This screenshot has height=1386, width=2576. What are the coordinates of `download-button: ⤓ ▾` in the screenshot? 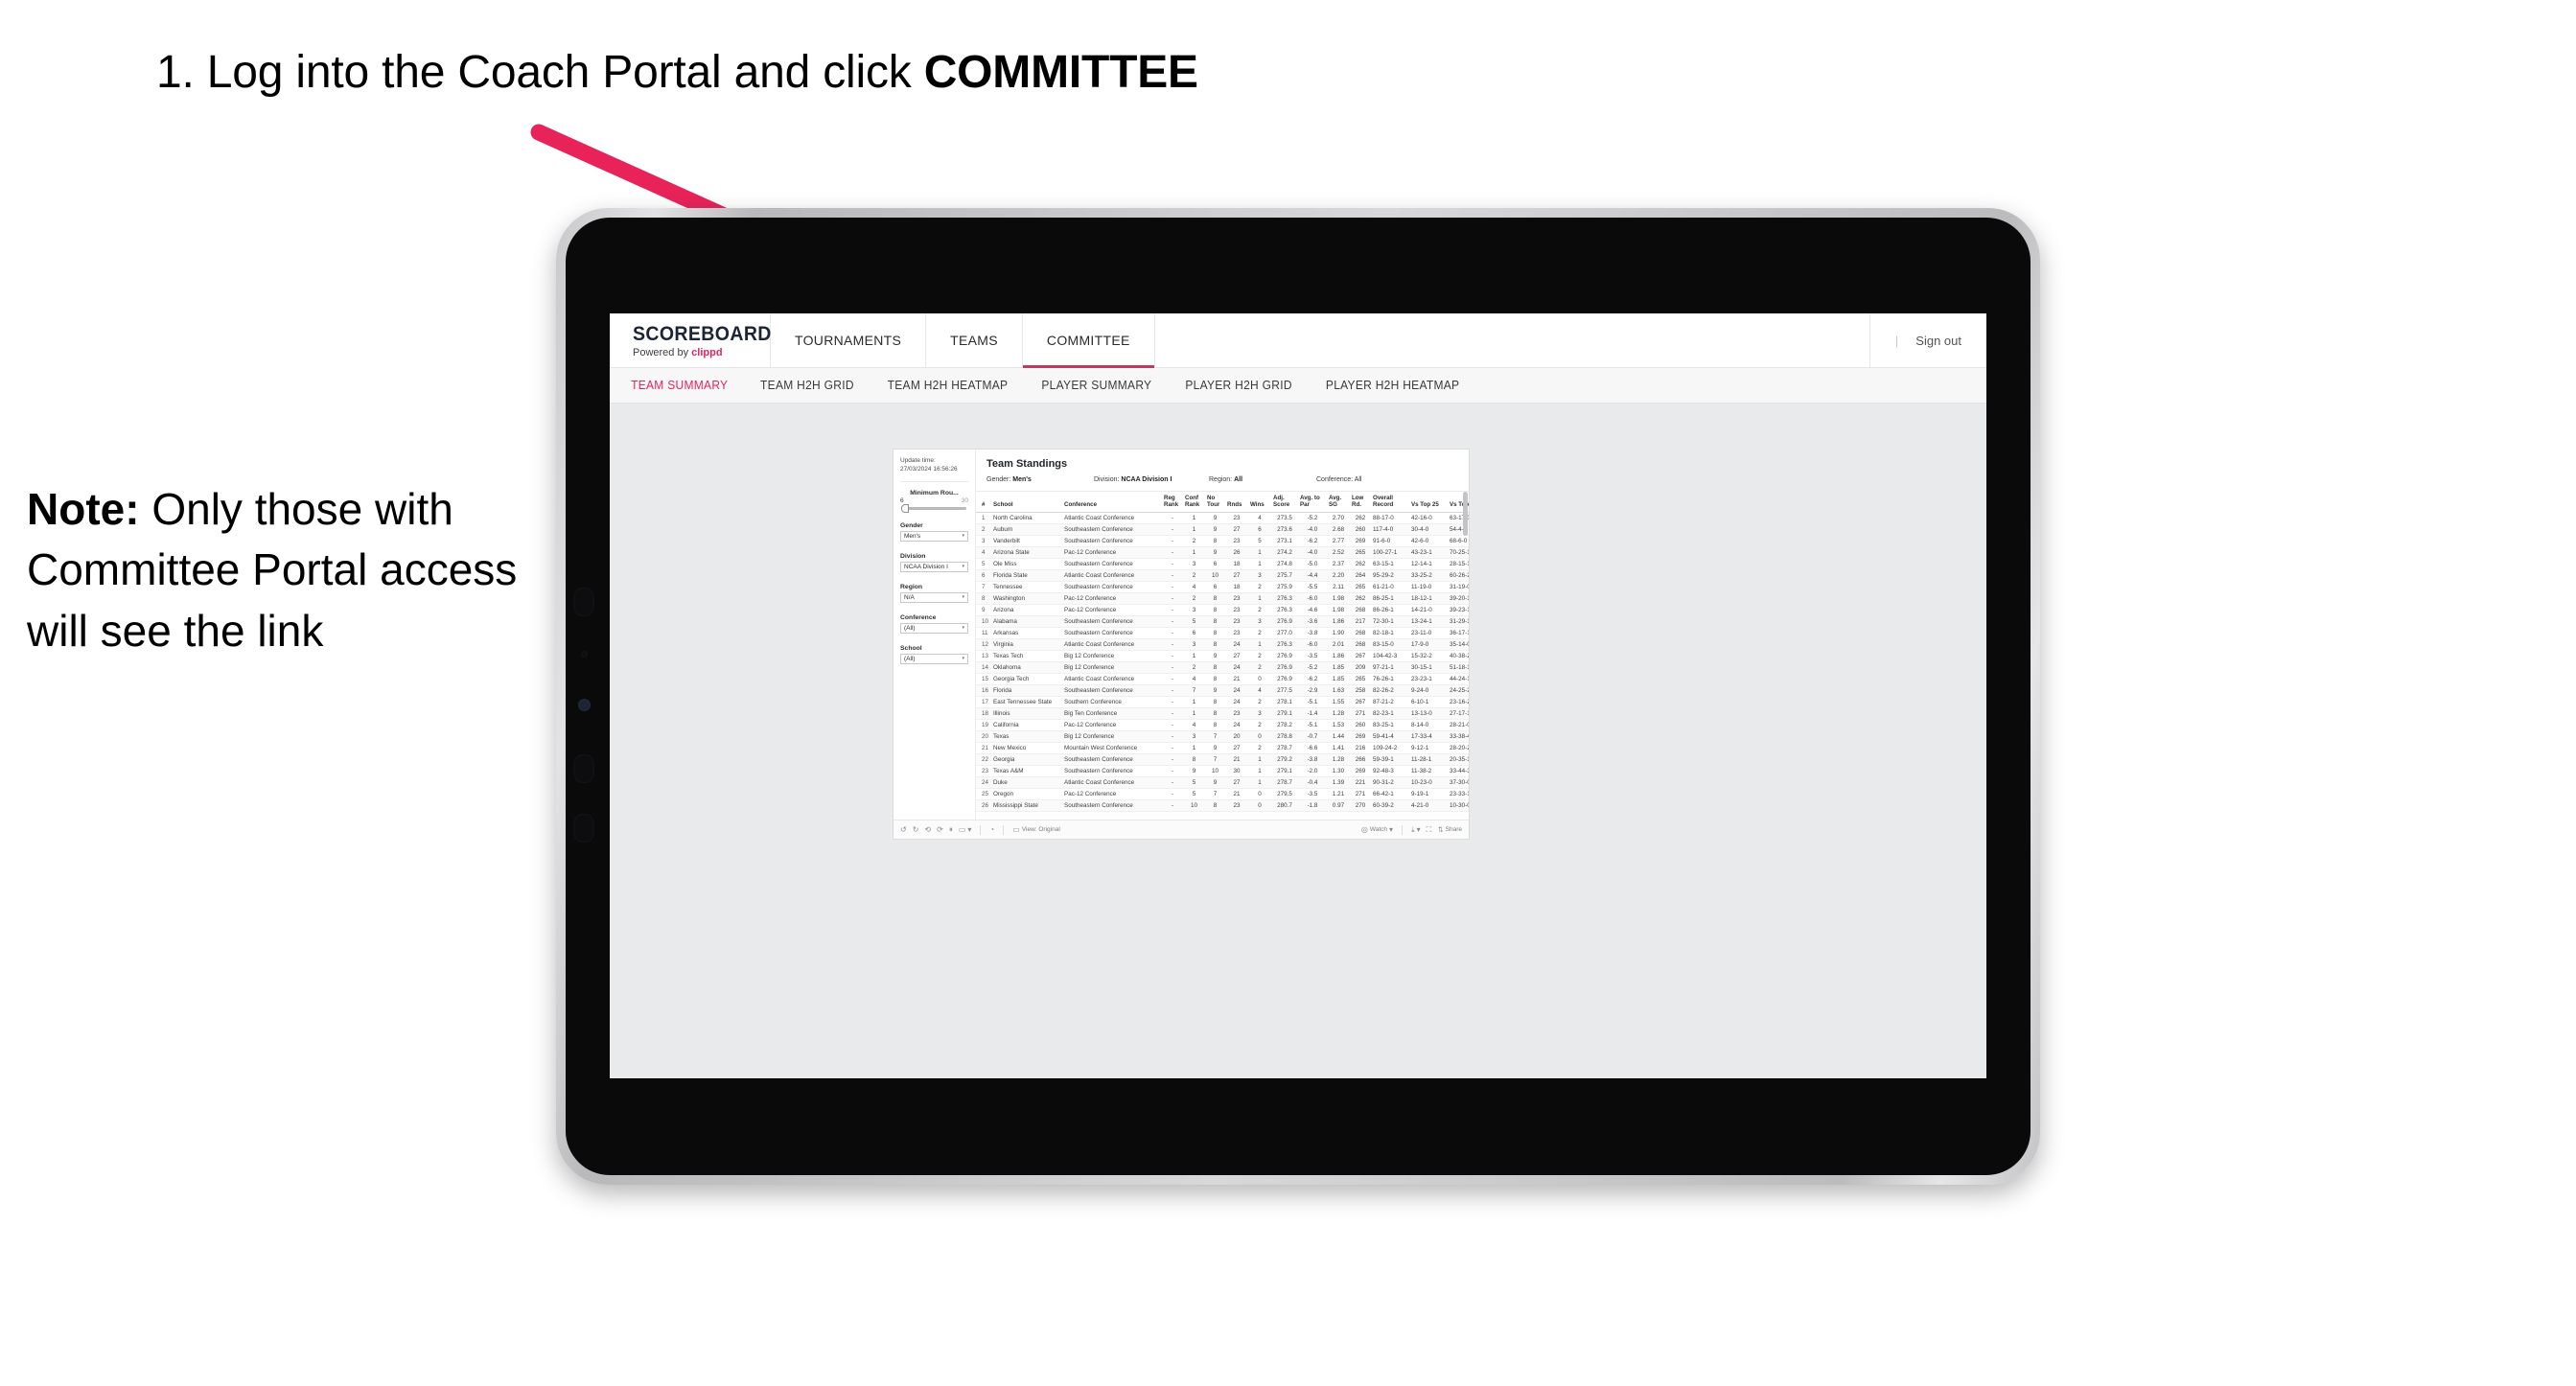 It's located at (1416, 830).